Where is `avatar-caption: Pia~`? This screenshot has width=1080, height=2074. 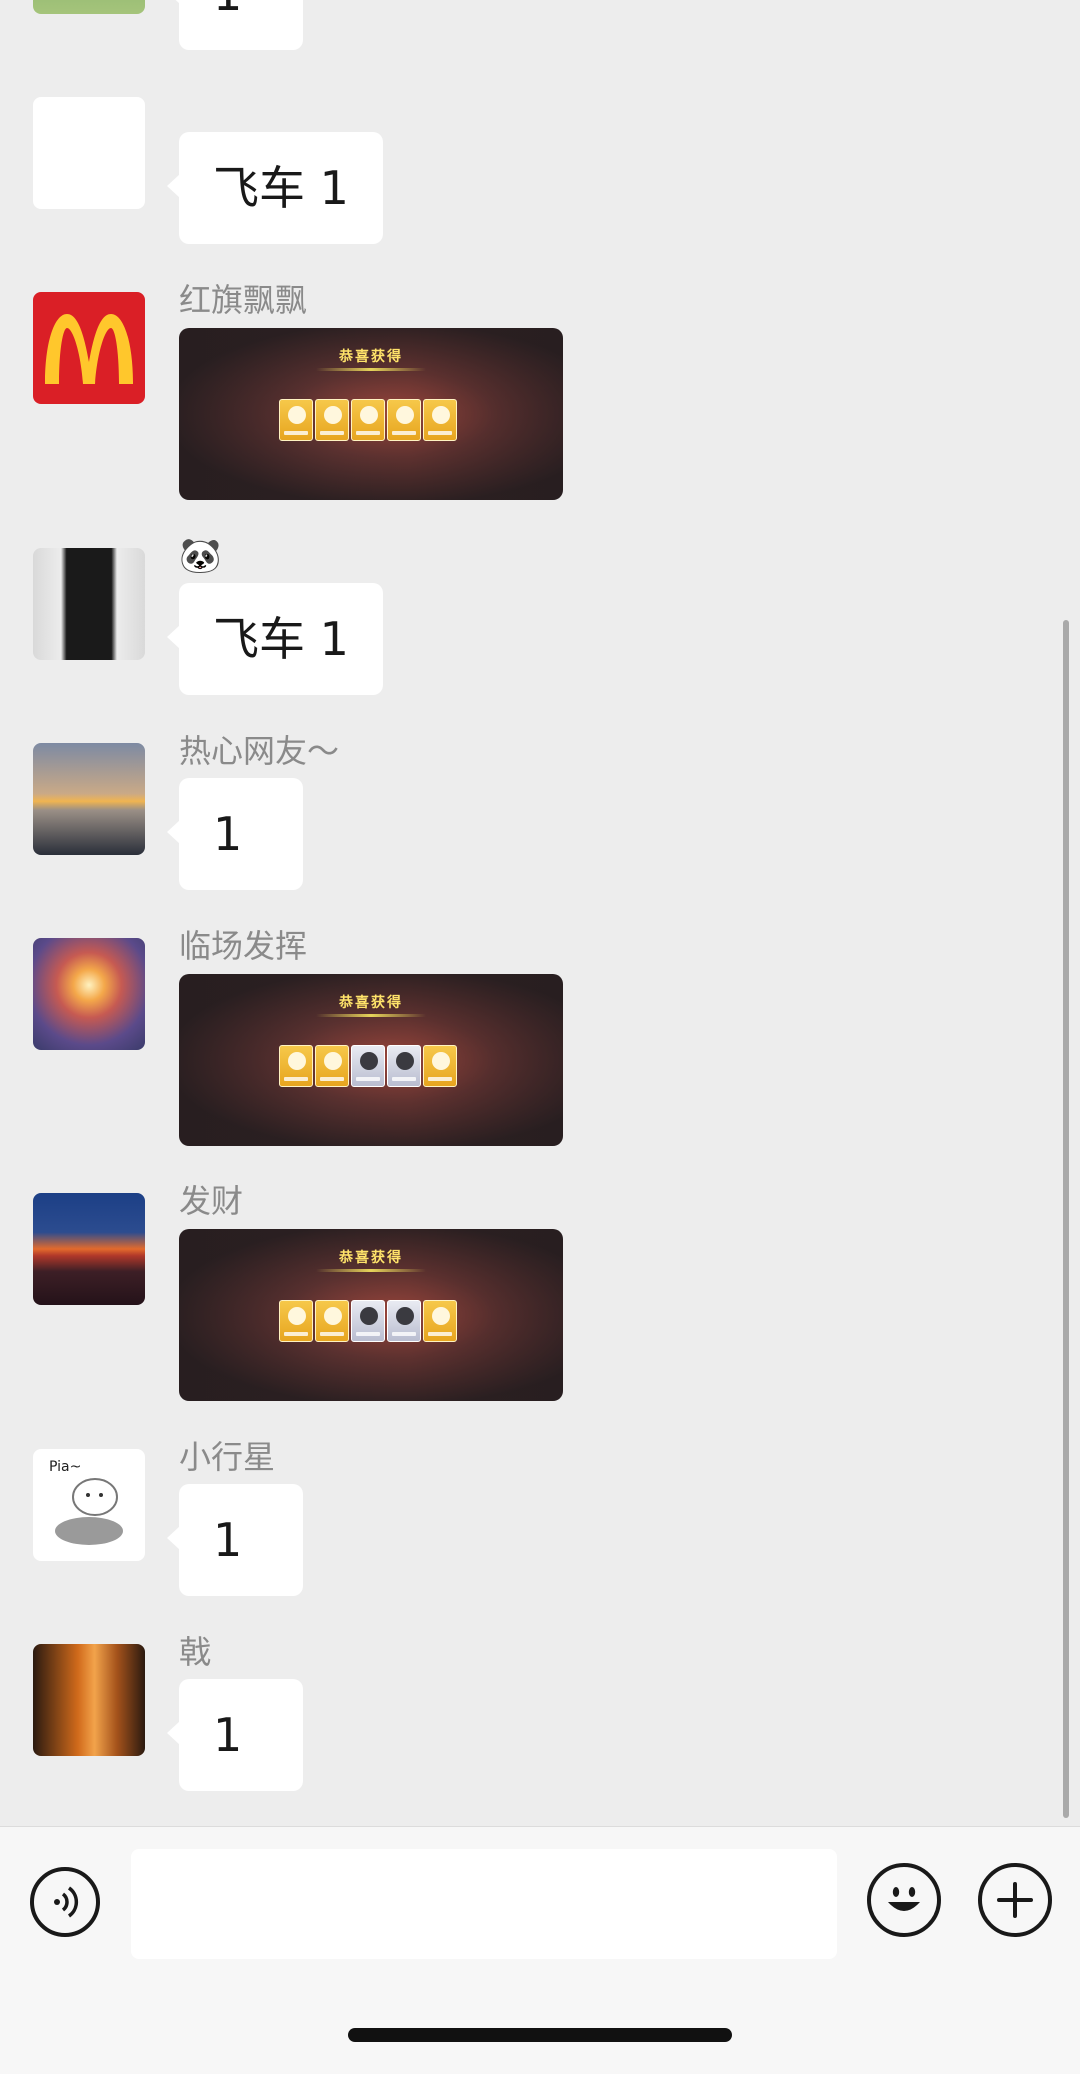
avatar-caption: Pia~ is located at coordinates (65, 1467).